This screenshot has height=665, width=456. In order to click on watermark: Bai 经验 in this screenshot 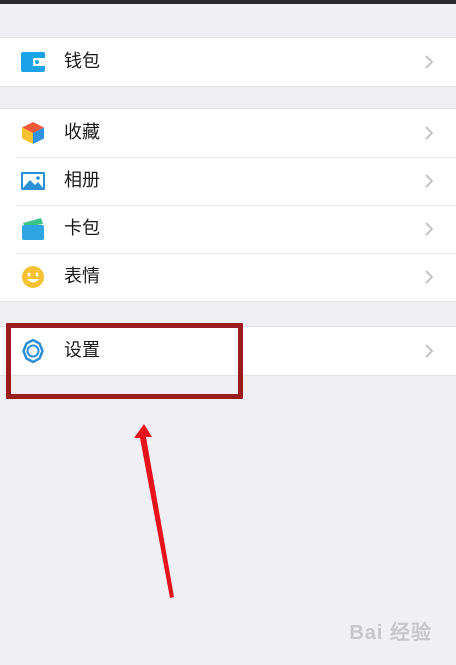, I will do `click(390, 633)`.